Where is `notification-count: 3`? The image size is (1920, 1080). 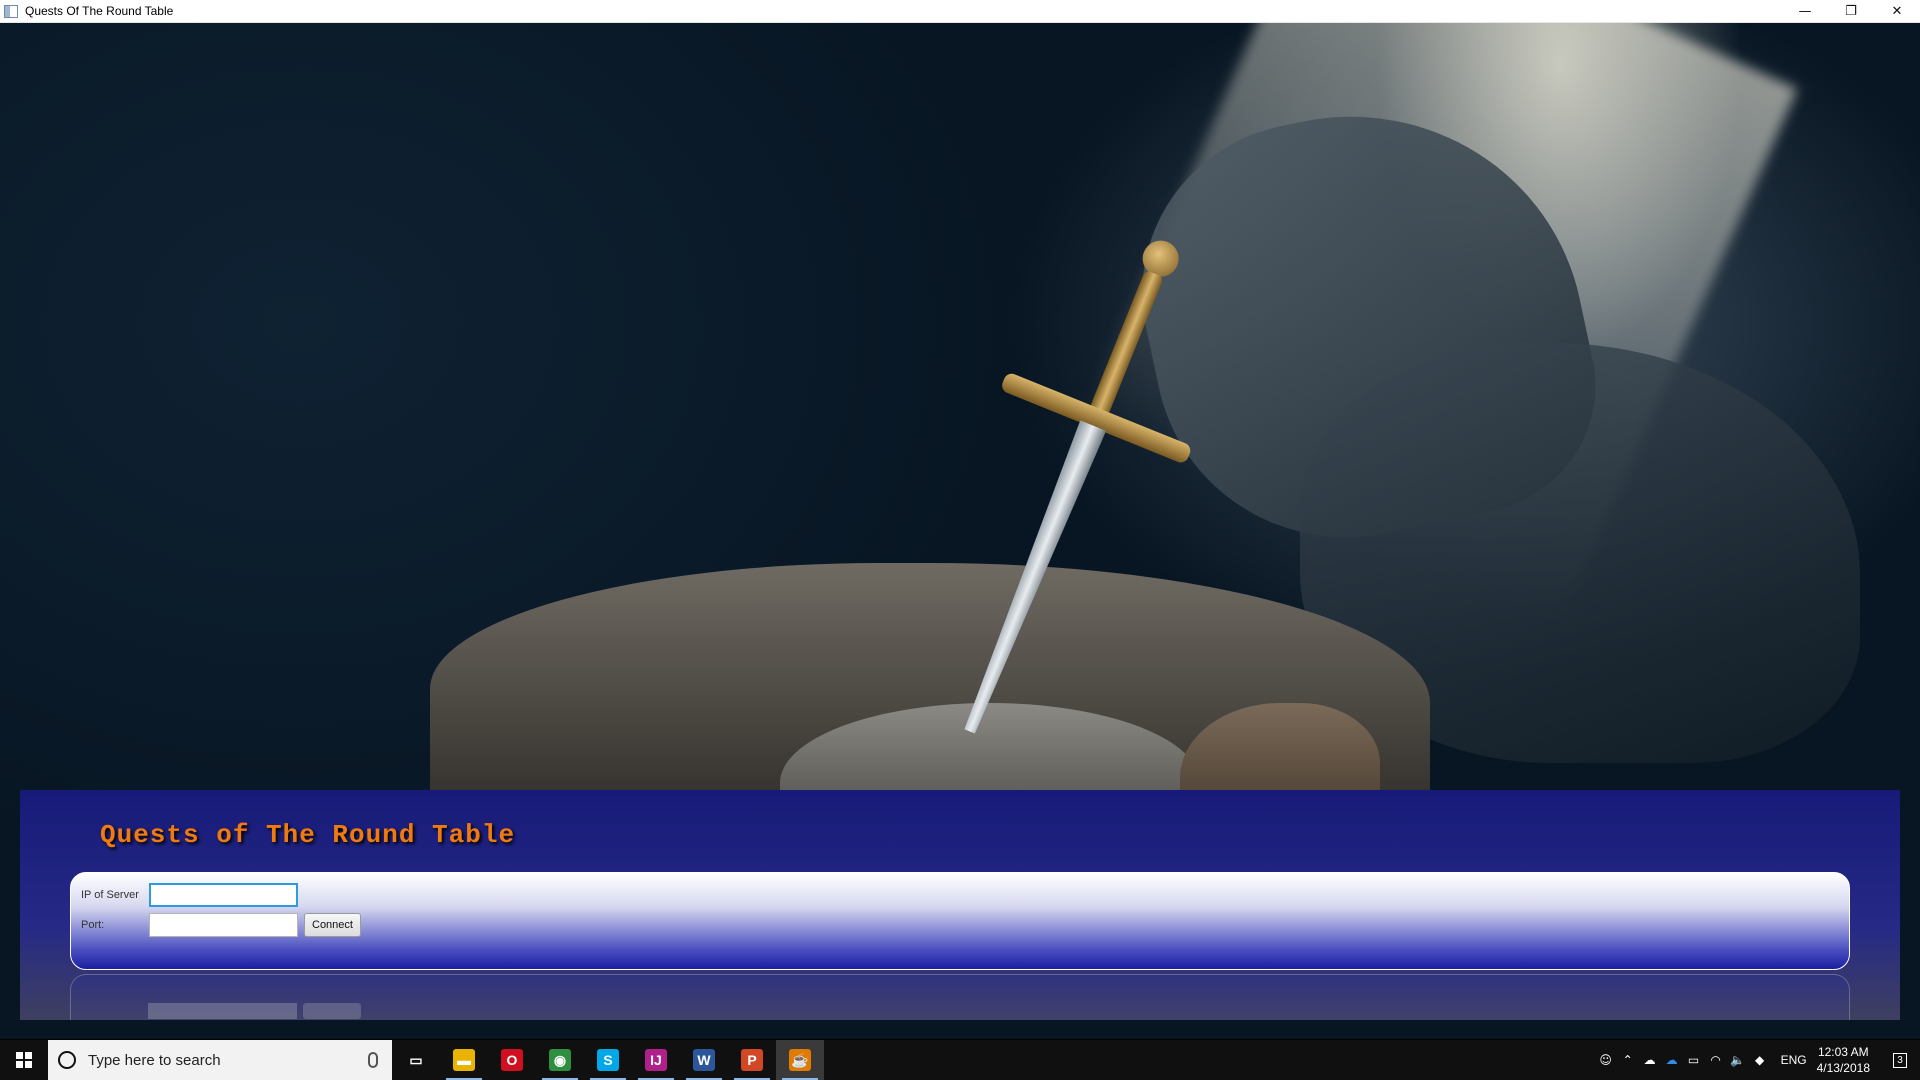
notification-count: 3 is located at coordinates (1900, 1060).